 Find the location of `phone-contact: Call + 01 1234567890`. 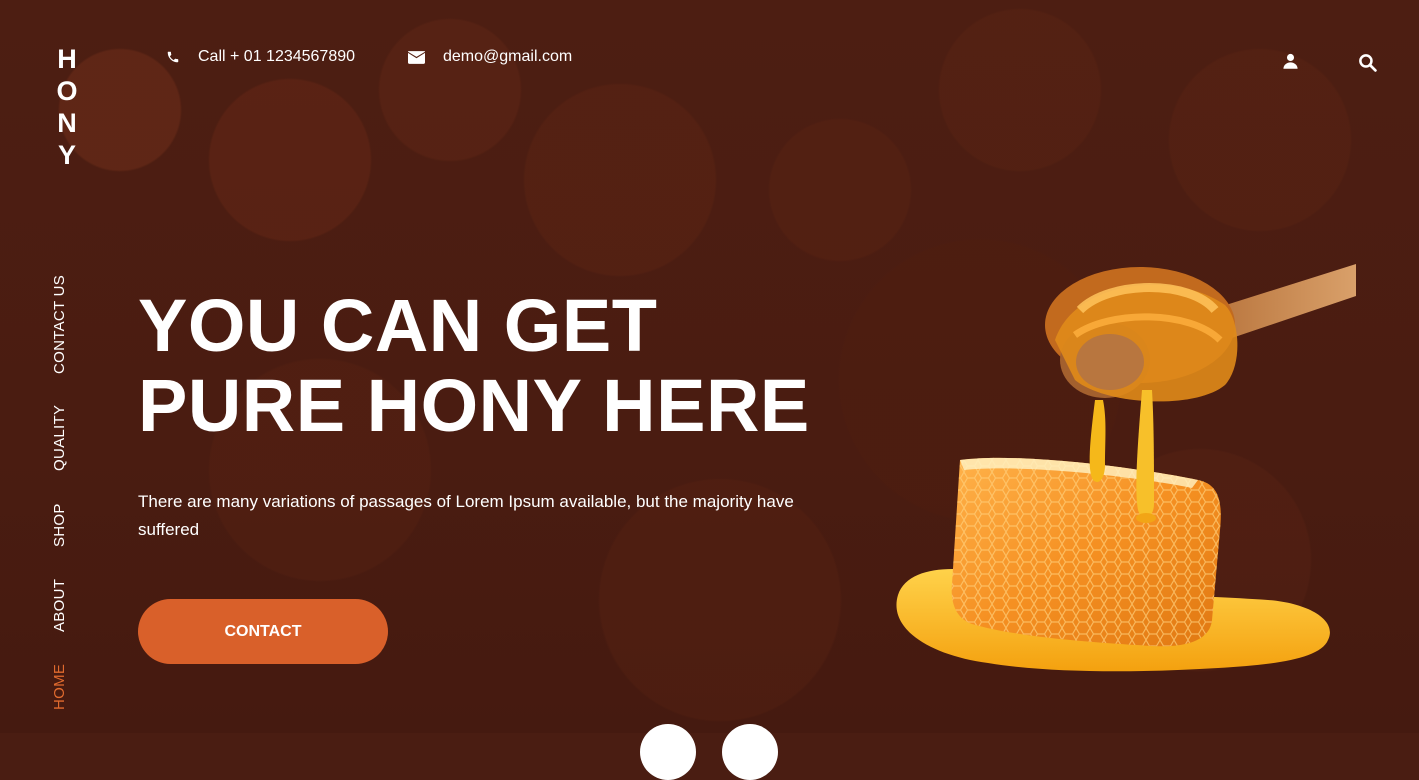

phone-contact: Call + 01 1234567890 is located at coordinates (260, 57).